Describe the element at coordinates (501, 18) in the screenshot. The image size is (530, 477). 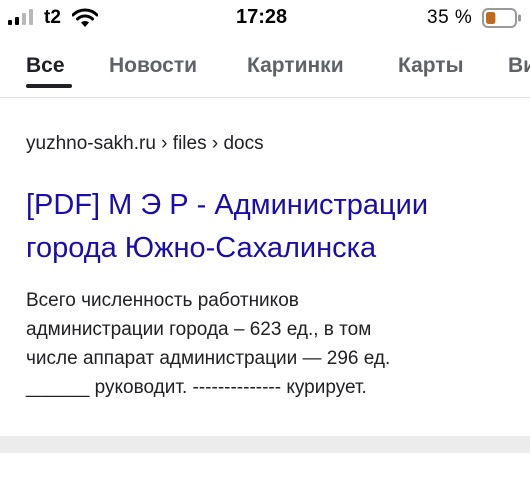
I see `battery-icon` at that location.